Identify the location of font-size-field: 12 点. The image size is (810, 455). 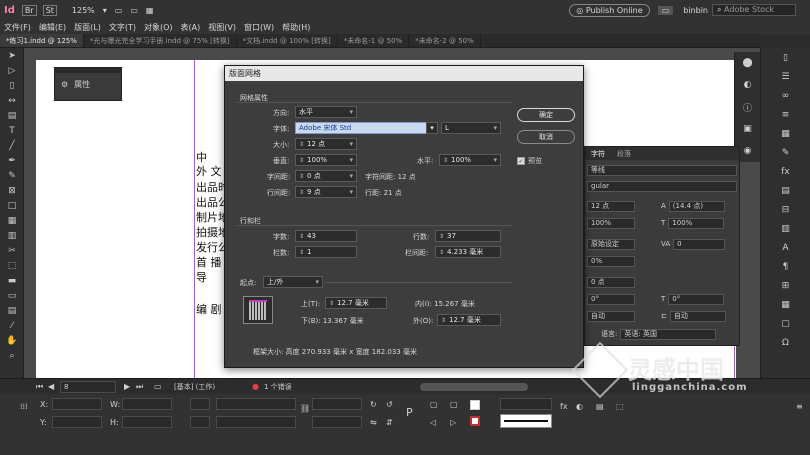
(611, 206).